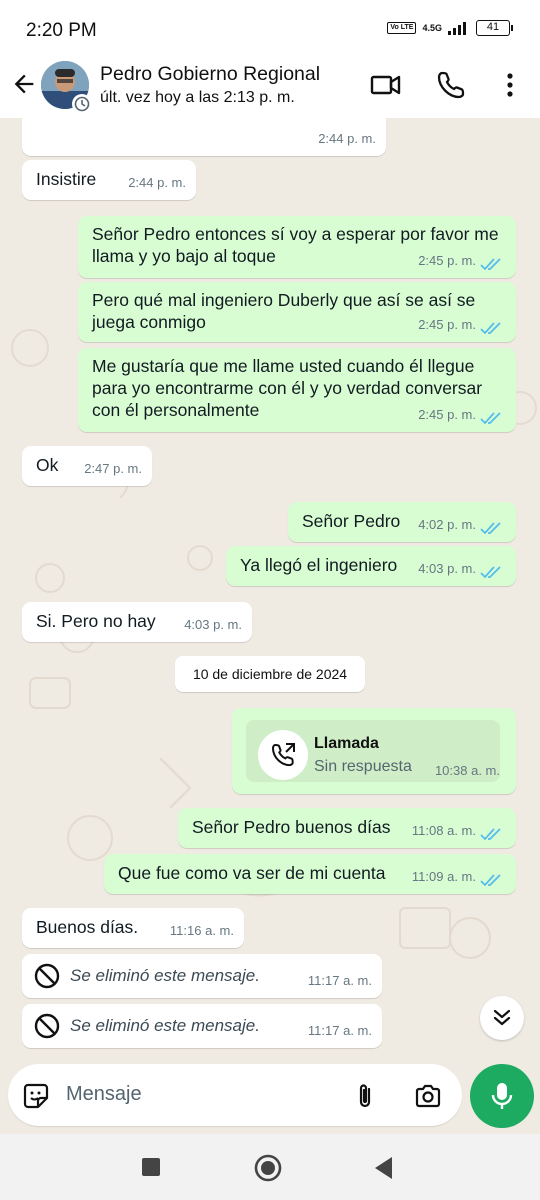 The image size is (540, 1200). What do you see at coordinates (151, 1167) in the screenshot?
I see `recent-apps-icon` at bounding box center [151, 1167].